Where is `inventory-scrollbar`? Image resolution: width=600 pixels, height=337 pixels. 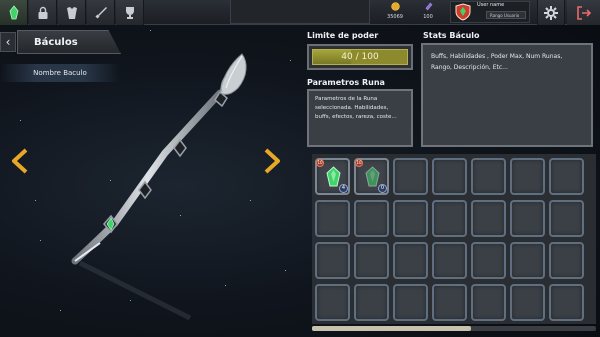
inventory-scrollbar is located at coordinates (454, 328).